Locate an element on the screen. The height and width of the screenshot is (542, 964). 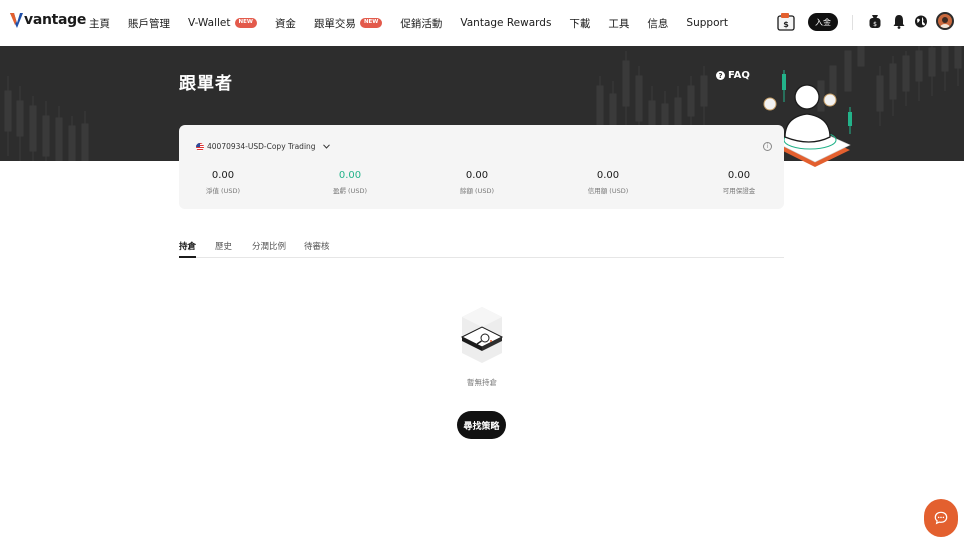
account-selector: 40070934-USD-Copy Trading is located at coordinates (263, 146).